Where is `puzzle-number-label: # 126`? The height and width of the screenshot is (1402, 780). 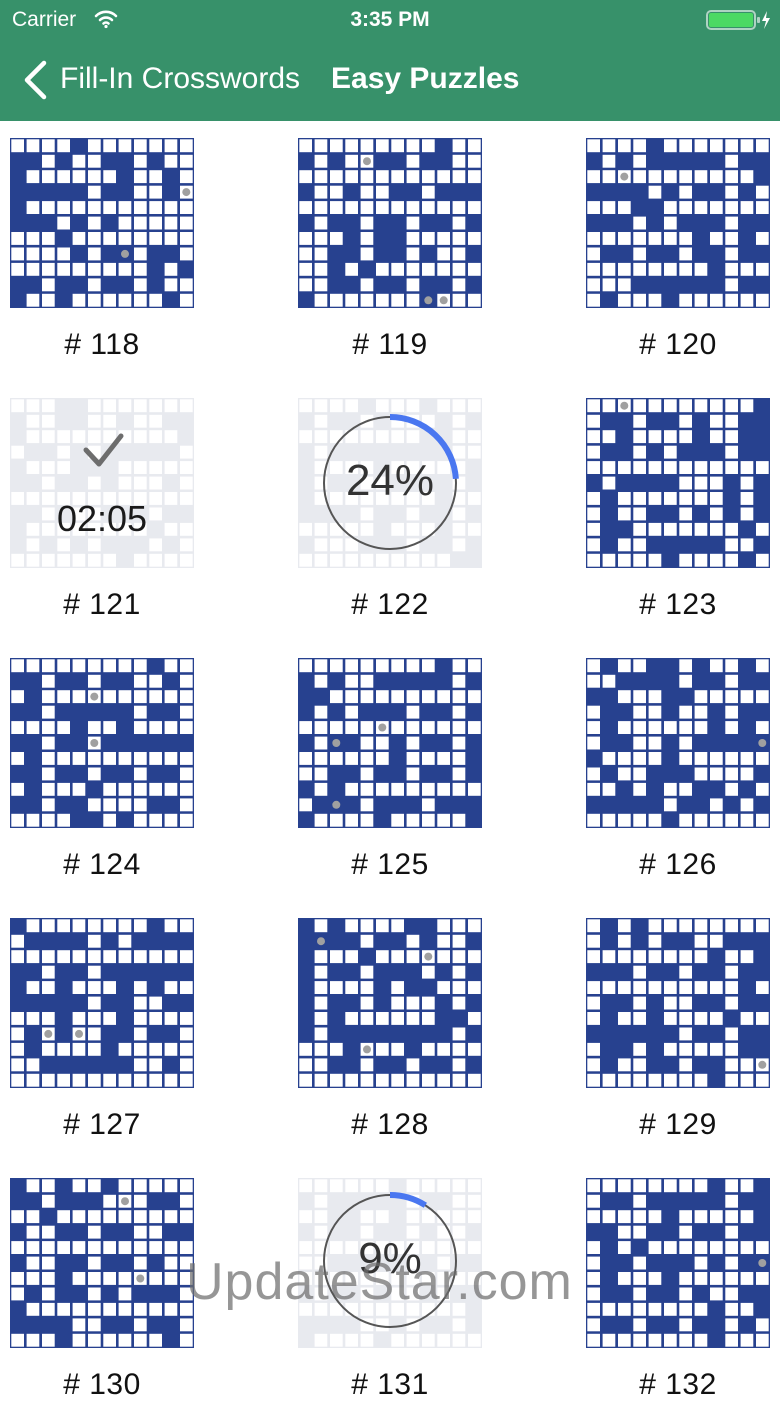 puzzle-number-label: # 126 is located at coordinates (678, 864).